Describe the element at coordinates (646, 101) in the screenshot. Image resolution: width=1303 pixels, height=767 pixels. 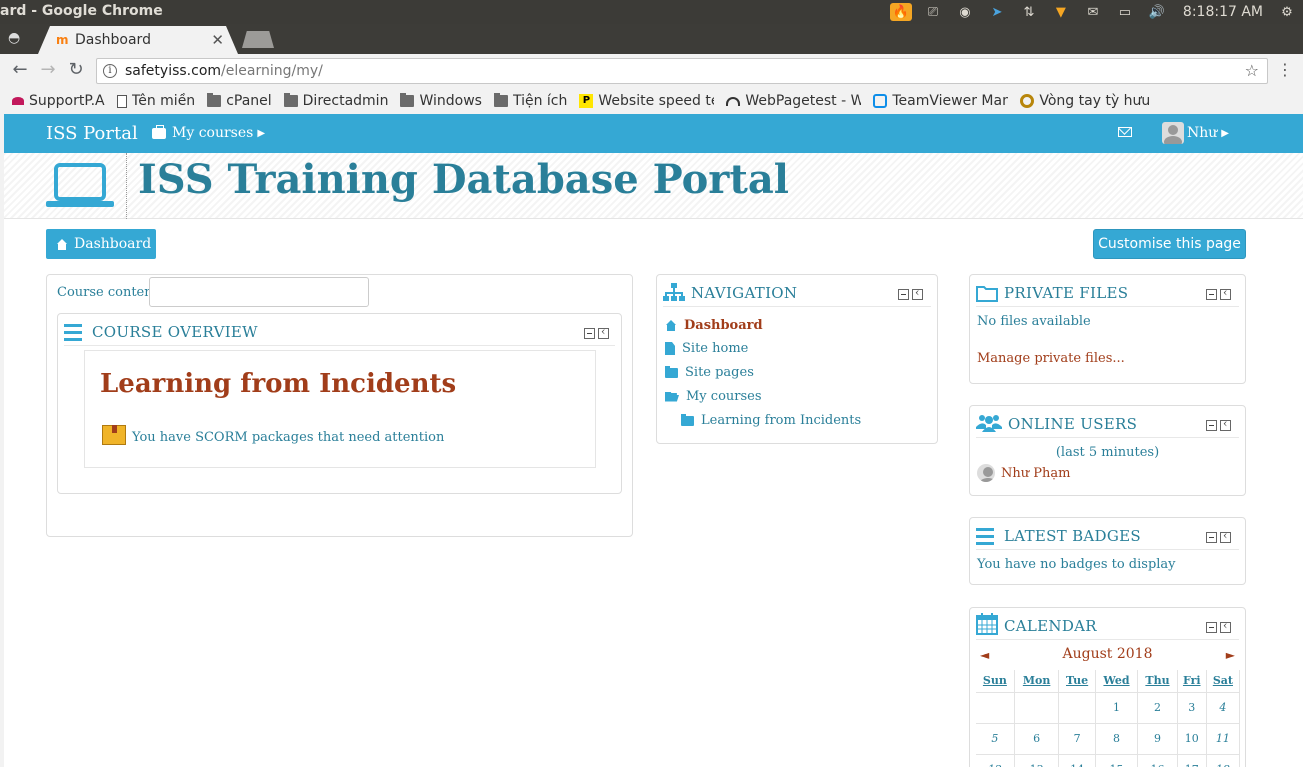
I see `bookmark-item: P Website speed te` at that location.